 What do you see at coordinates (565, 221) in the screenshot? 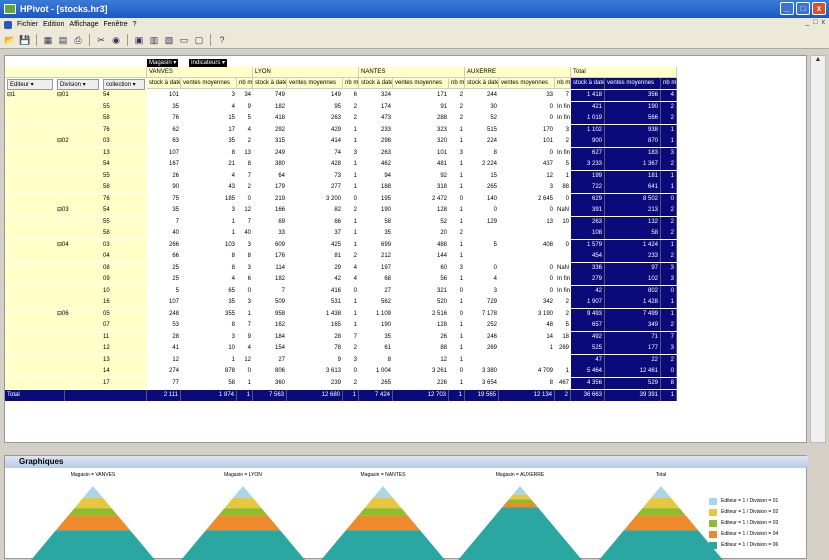
I see `data-cell: 10` at bounding box center [565, 221].